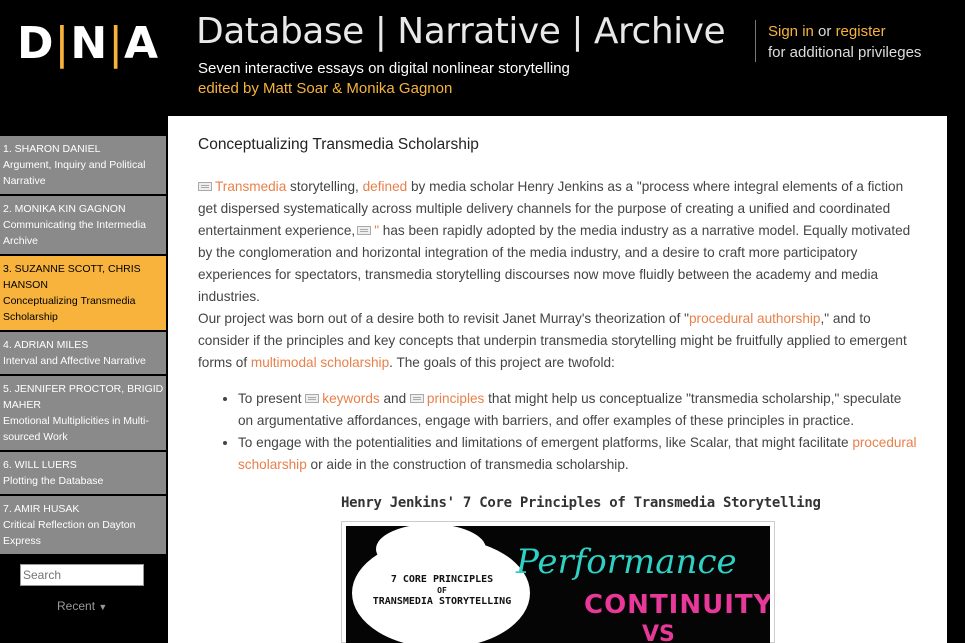 This screenshot has height=643, width=965. Describe the element at coordinates (72, 277) in the screenshot. I see `chapter-author: 3. SUZANNE SCOTT, CHRIS HANSON` at that location.